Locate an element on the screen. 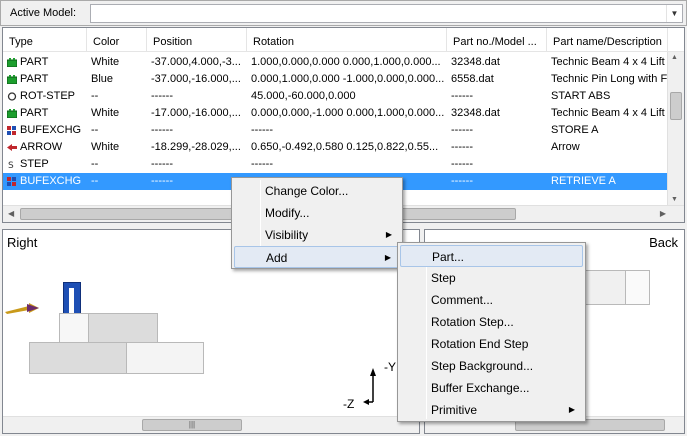  scroll-down-icon: ▼ is located at coordinates (674, 199).